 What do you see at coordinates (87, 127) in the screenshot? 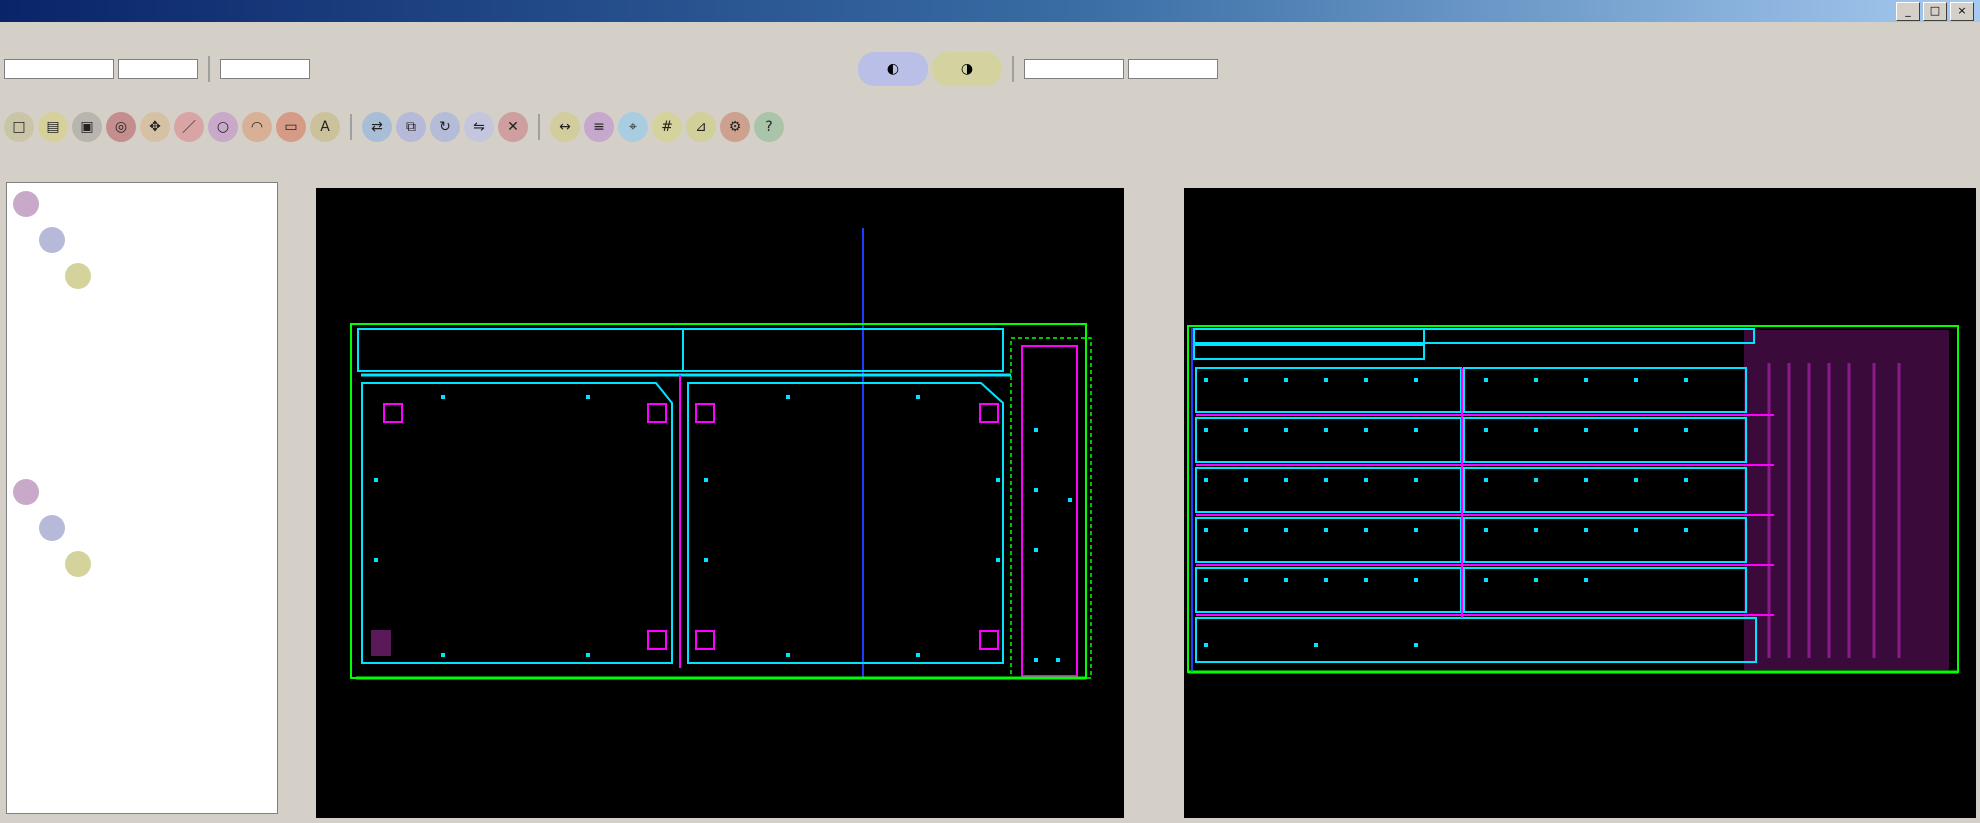
I see `save-icon: ▣` at bounding box center [87, 127].